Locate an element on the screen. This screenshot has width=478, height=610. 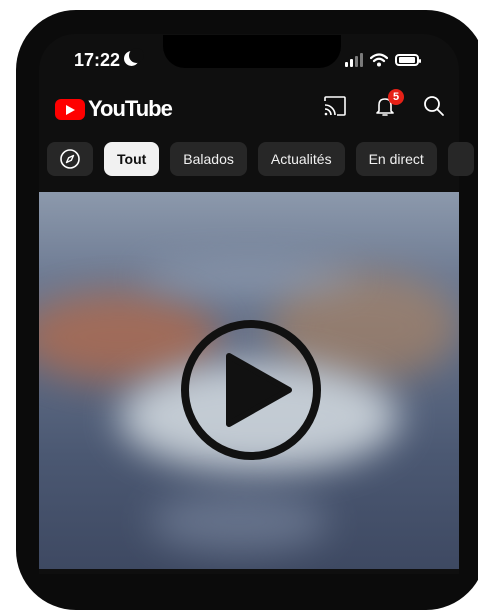
notifications-button: 5 is located at coordinates (388, 103).